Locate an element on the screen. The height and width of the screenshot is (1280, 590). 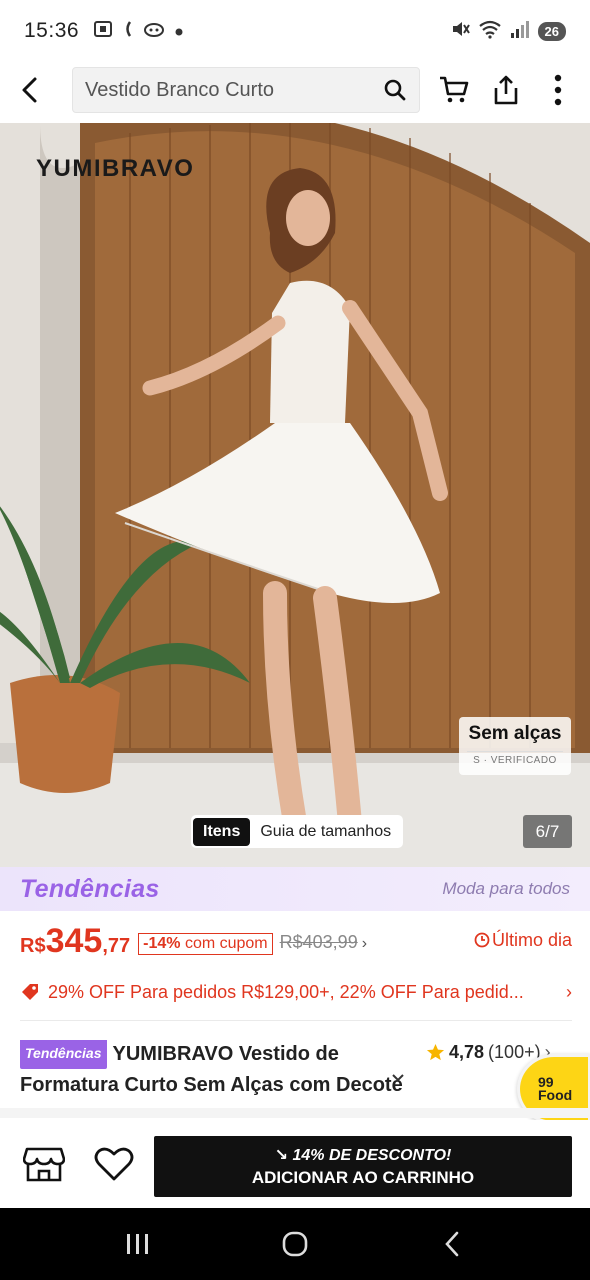
title-line-1: Tendências YUMIBRAVO Vestido de is located at coordinates (220, 1055).